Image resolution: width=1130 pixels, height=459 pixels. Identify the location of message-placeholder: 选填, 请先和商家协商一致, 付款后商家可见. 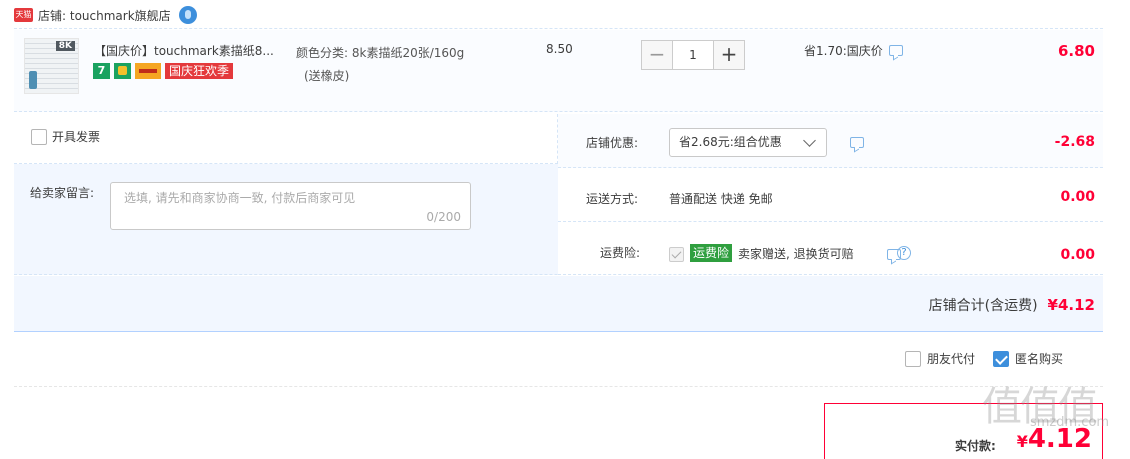
(240, 198).